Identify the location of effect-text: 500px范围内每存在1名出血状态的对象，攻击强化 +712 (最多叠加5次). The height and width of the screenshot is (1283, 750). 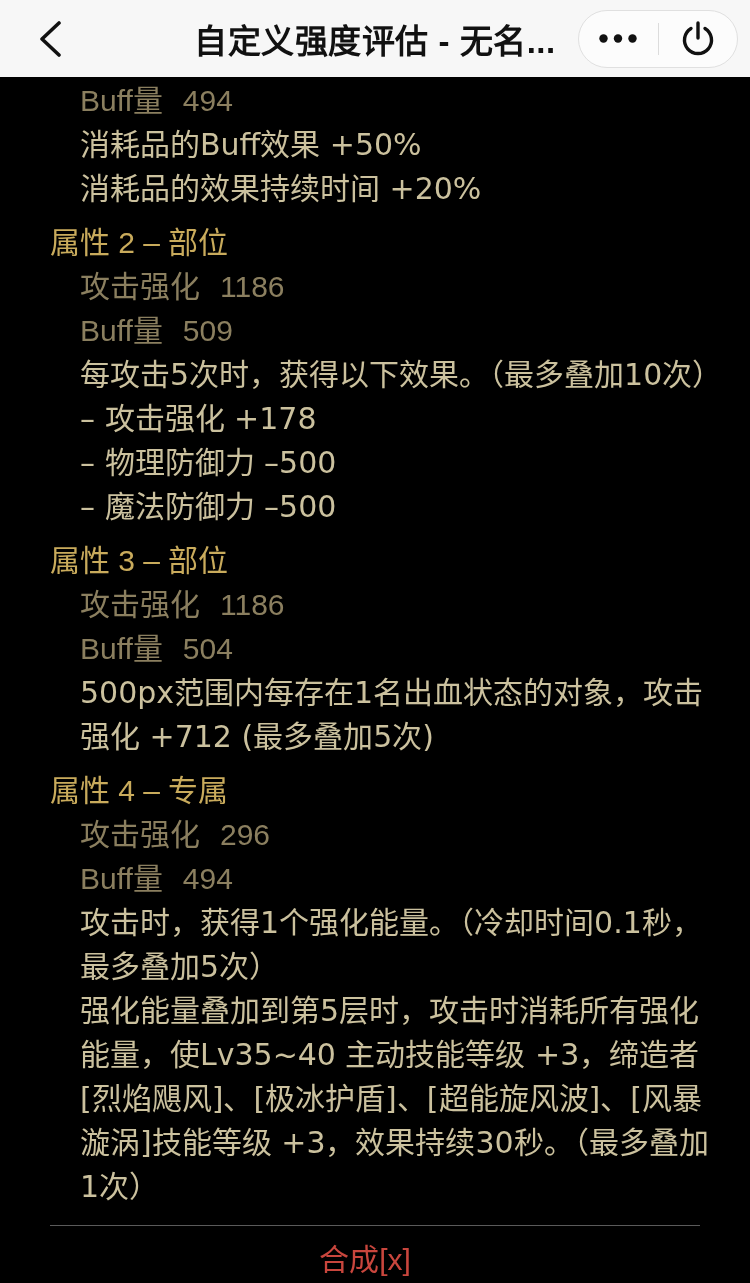
(392, 715).